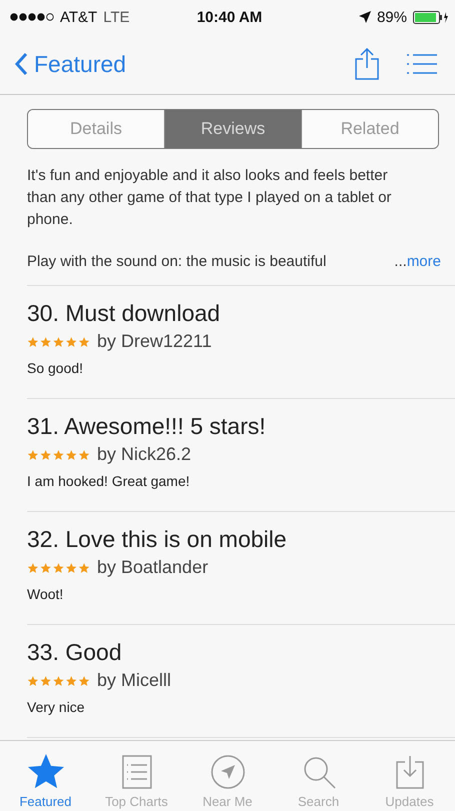  What do you see at coordinates (409, 772) in the screenshot?
I see `download-tray-icon` at bounding box center [409, 772].